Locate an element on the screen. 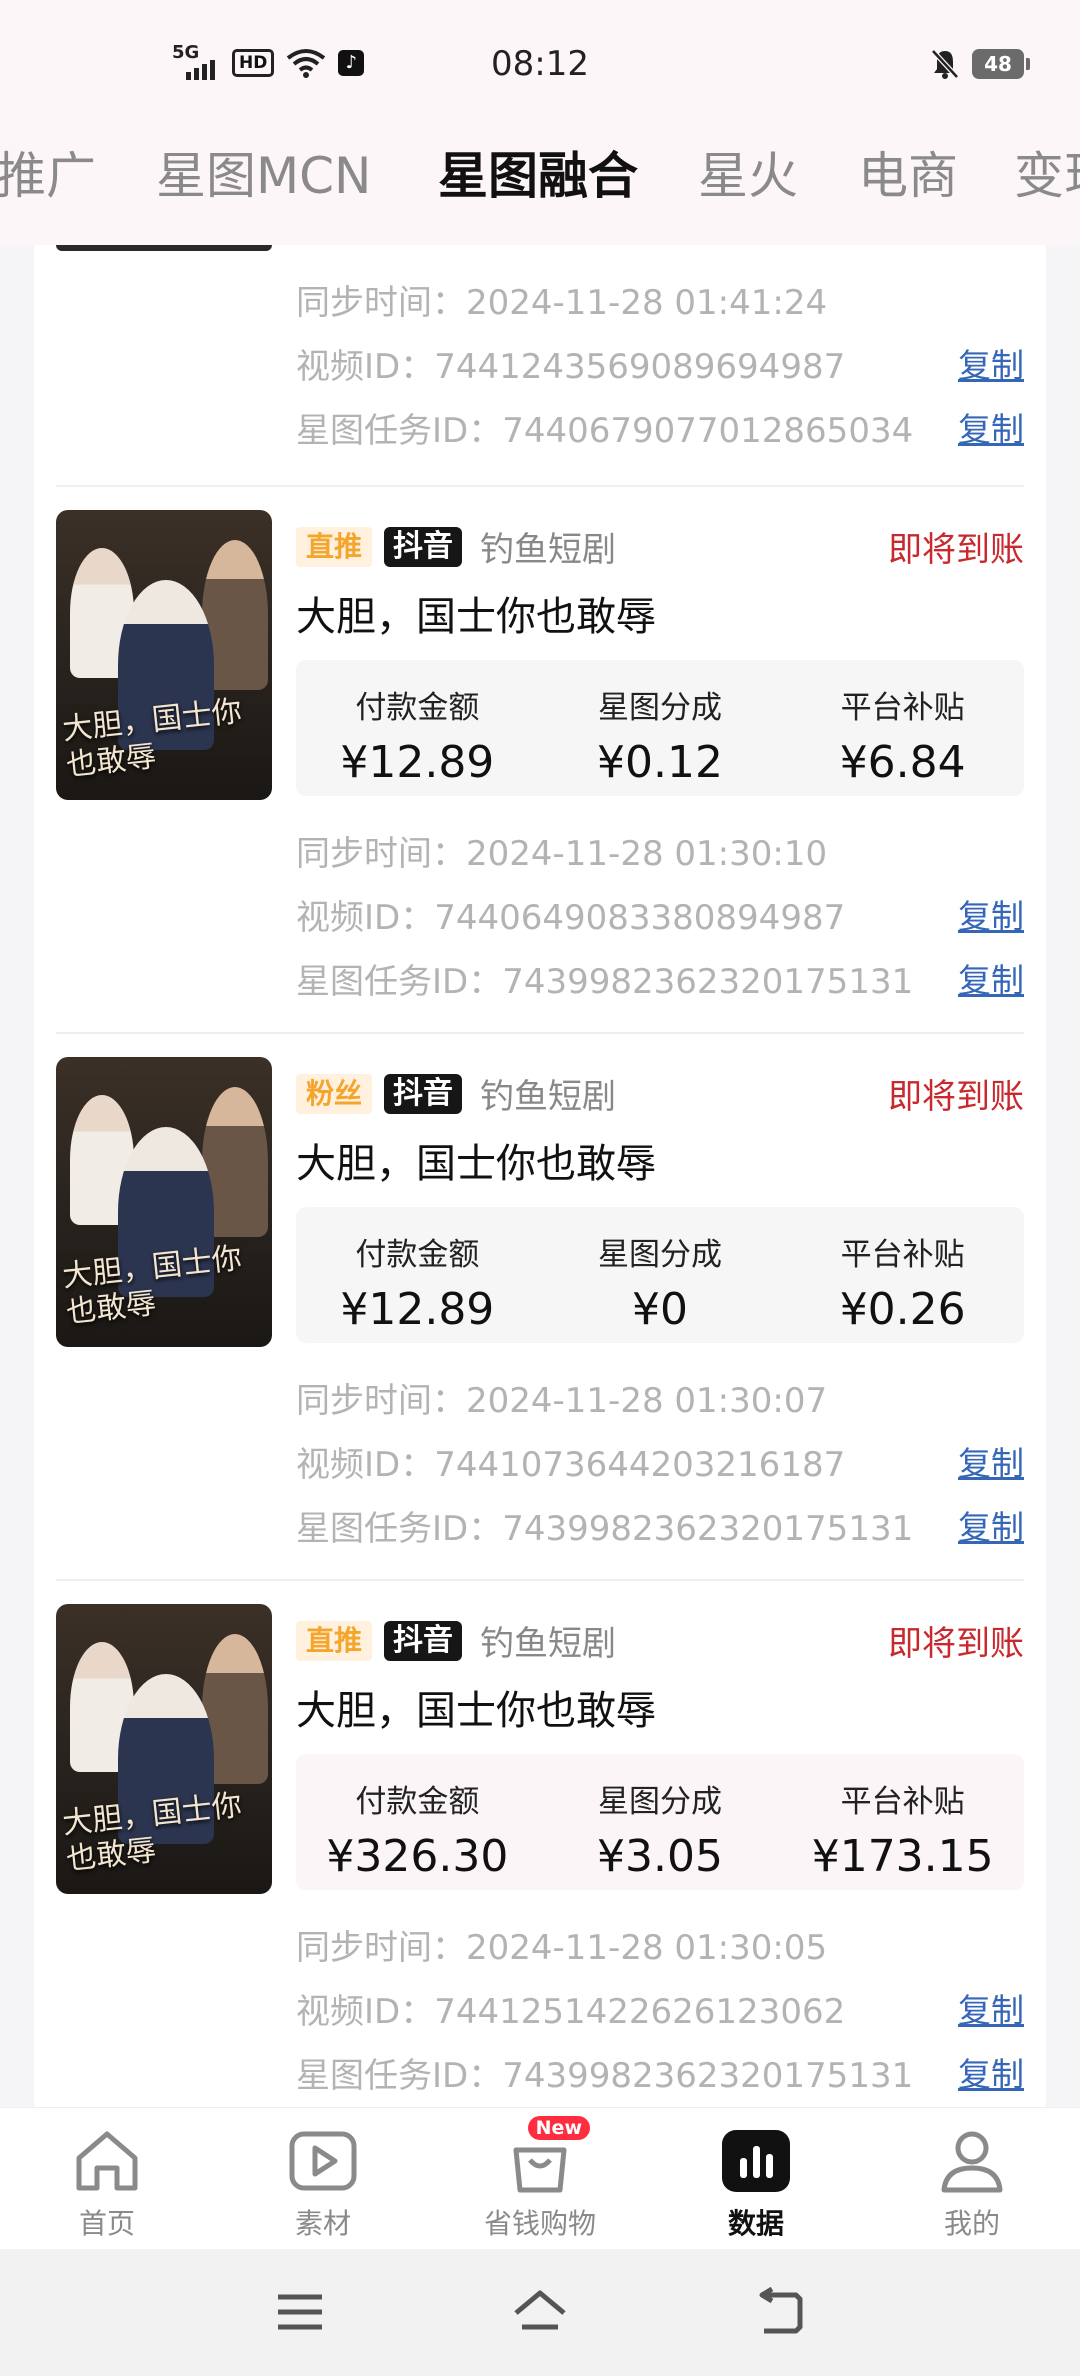 The width and height of the screenshot is (1080, 2376). play-icon is located at coordinates (323, 2161).